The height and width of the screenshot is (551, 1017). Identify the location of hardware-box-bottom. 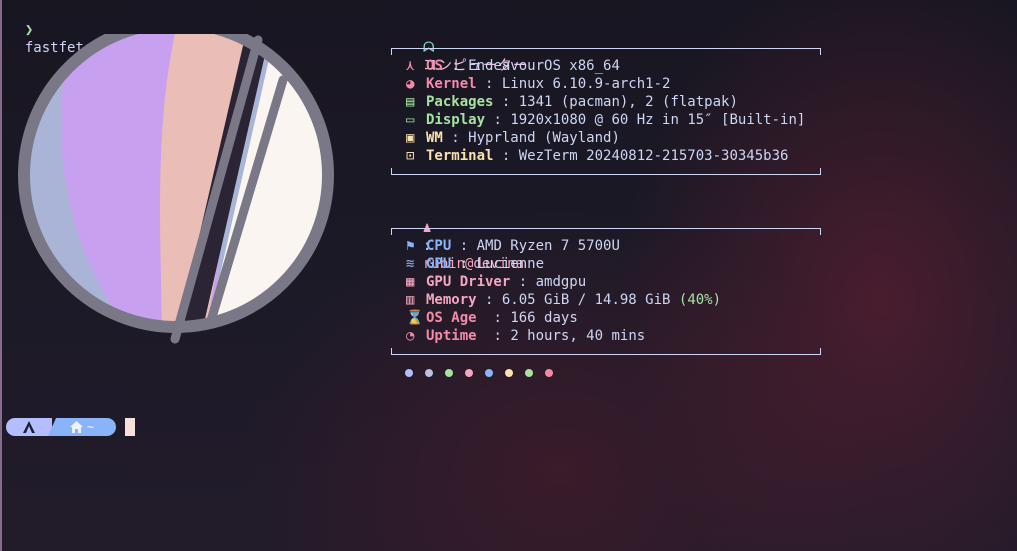
(606, 351).